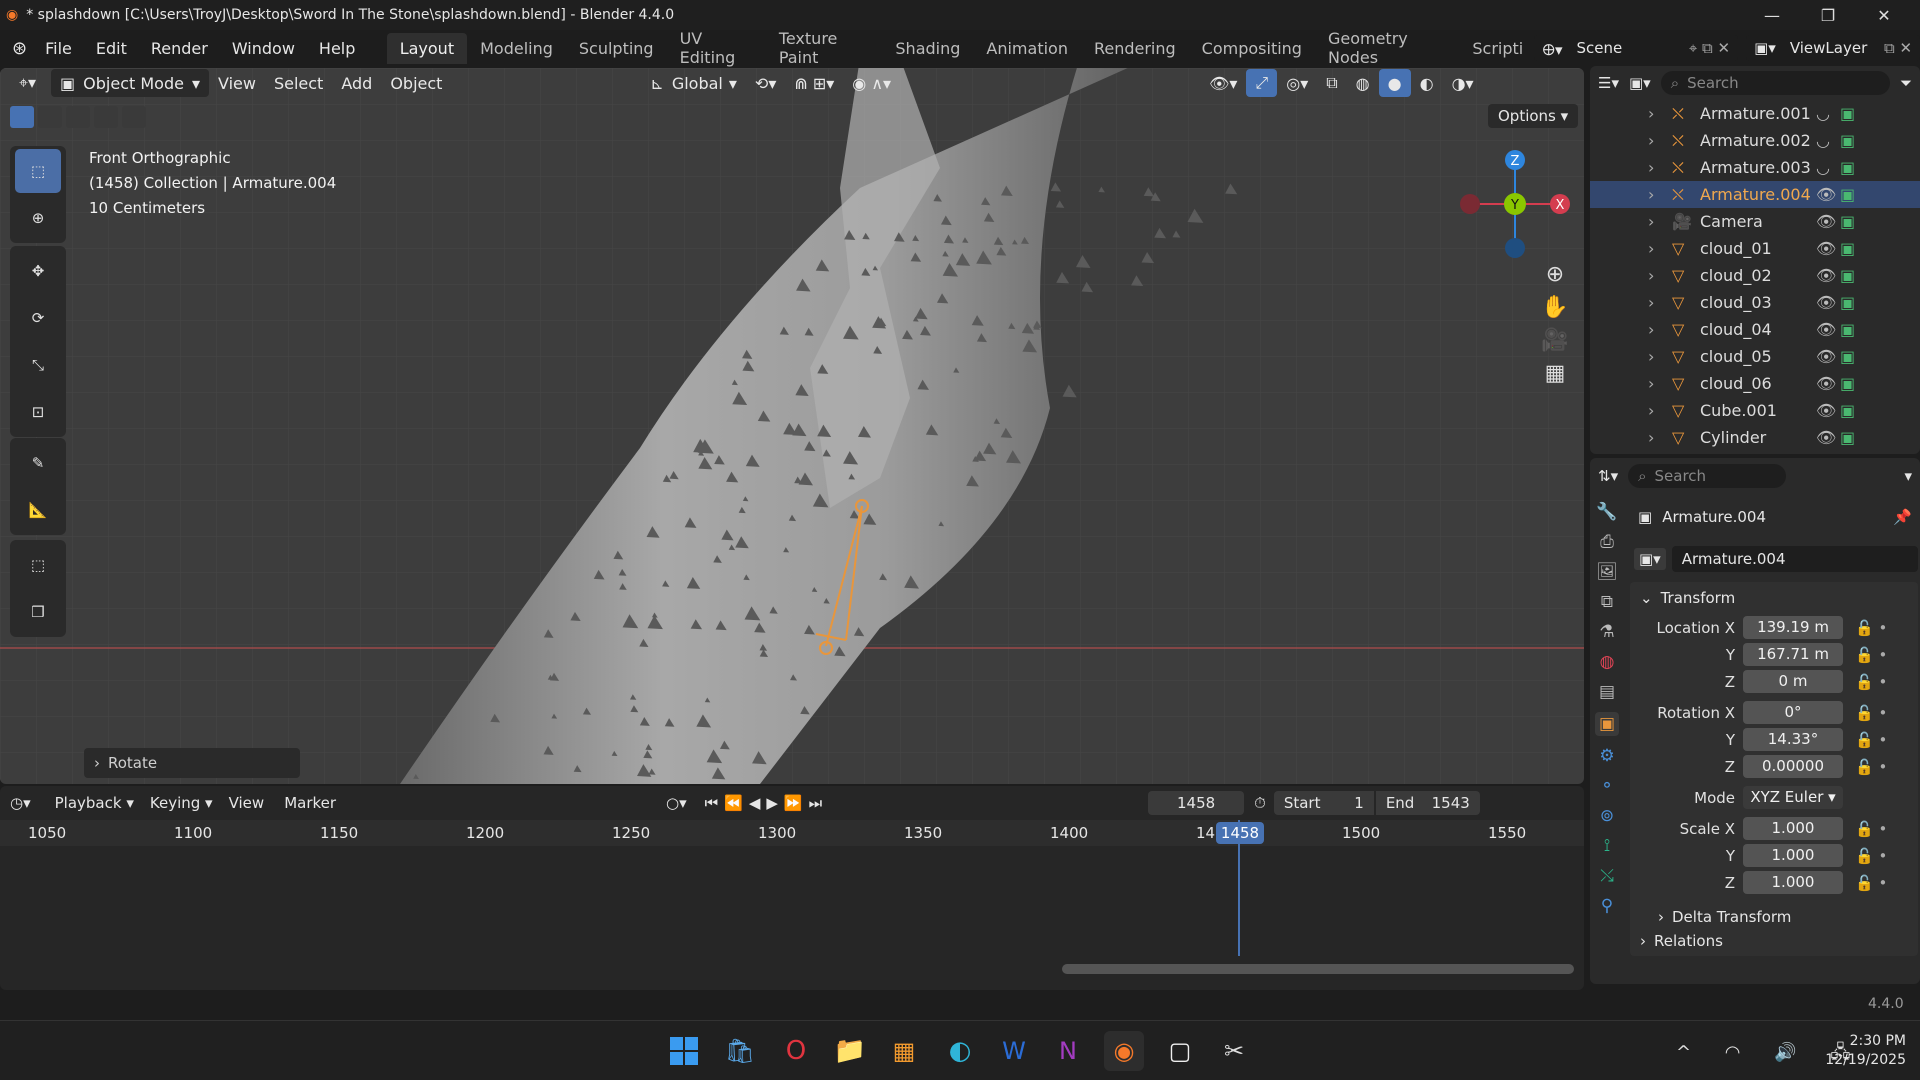 Image resolution: width=1920 pixels, height=1080 pixels. What do you see at coordinates (1607, 876) in the screenshot?
I see `data-tab-icon: ⤯` at bounding box center [1607, 876].